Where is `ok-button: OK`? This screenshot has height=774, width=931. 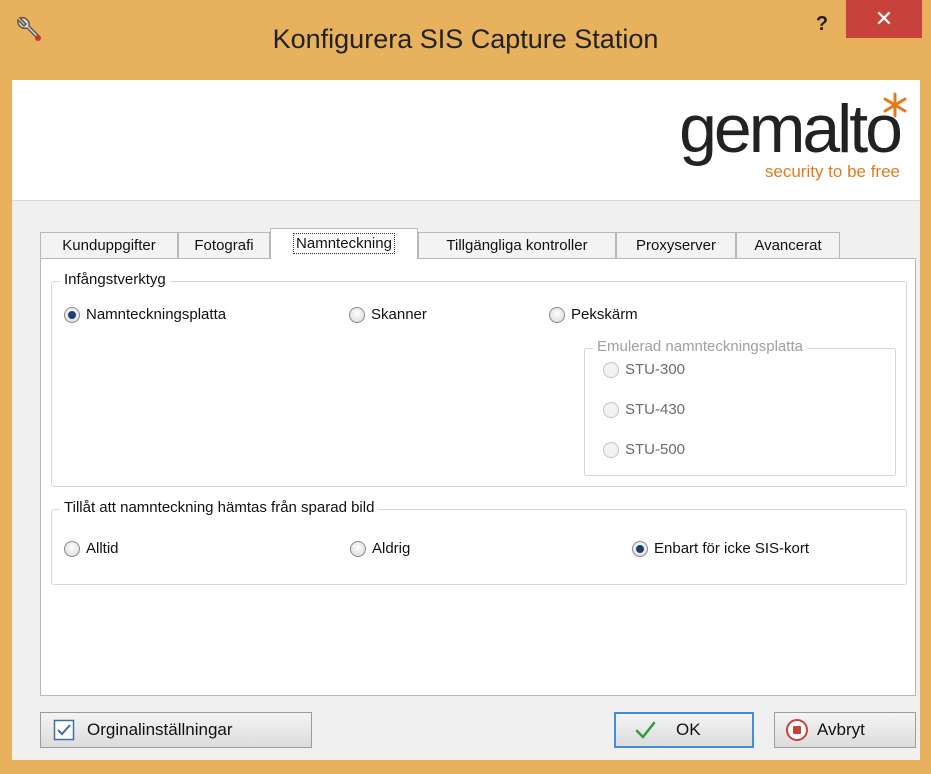
ok-button: OK is located at coordinates (684, 730).